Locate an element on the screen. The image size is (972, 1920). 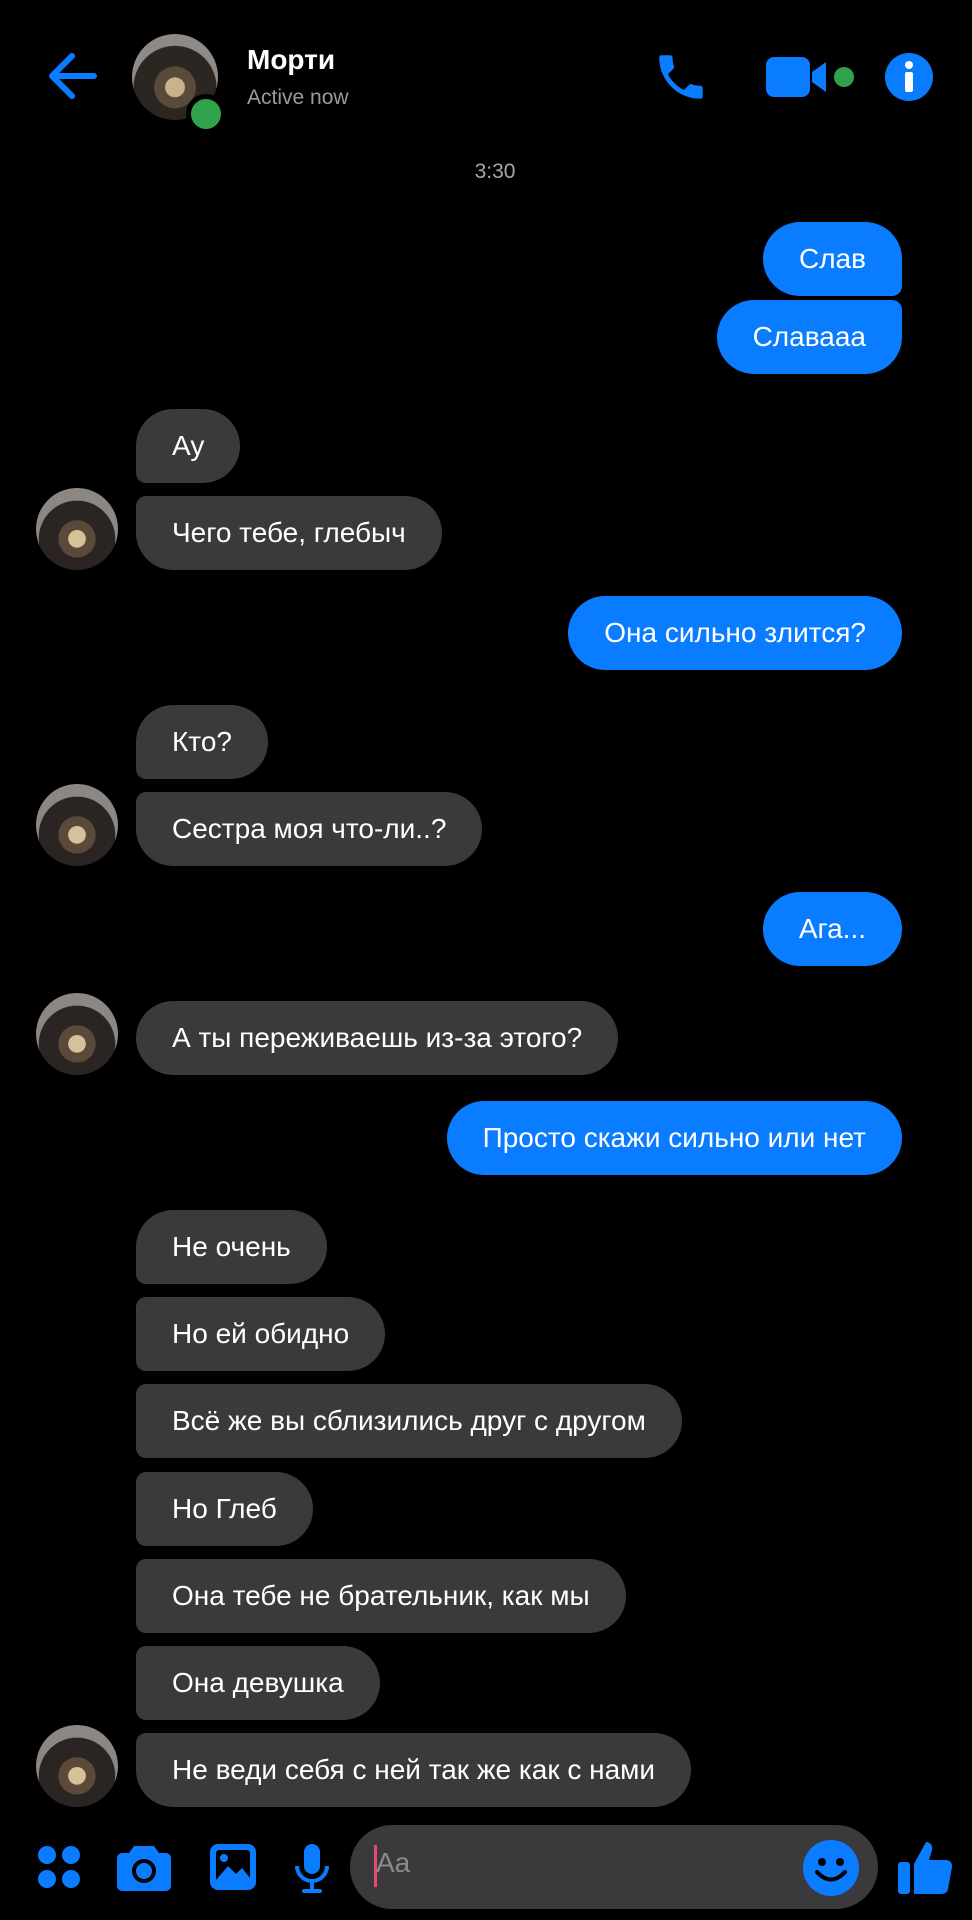
message-input-placeholder: Aa is located at coordinates (393, 1862).